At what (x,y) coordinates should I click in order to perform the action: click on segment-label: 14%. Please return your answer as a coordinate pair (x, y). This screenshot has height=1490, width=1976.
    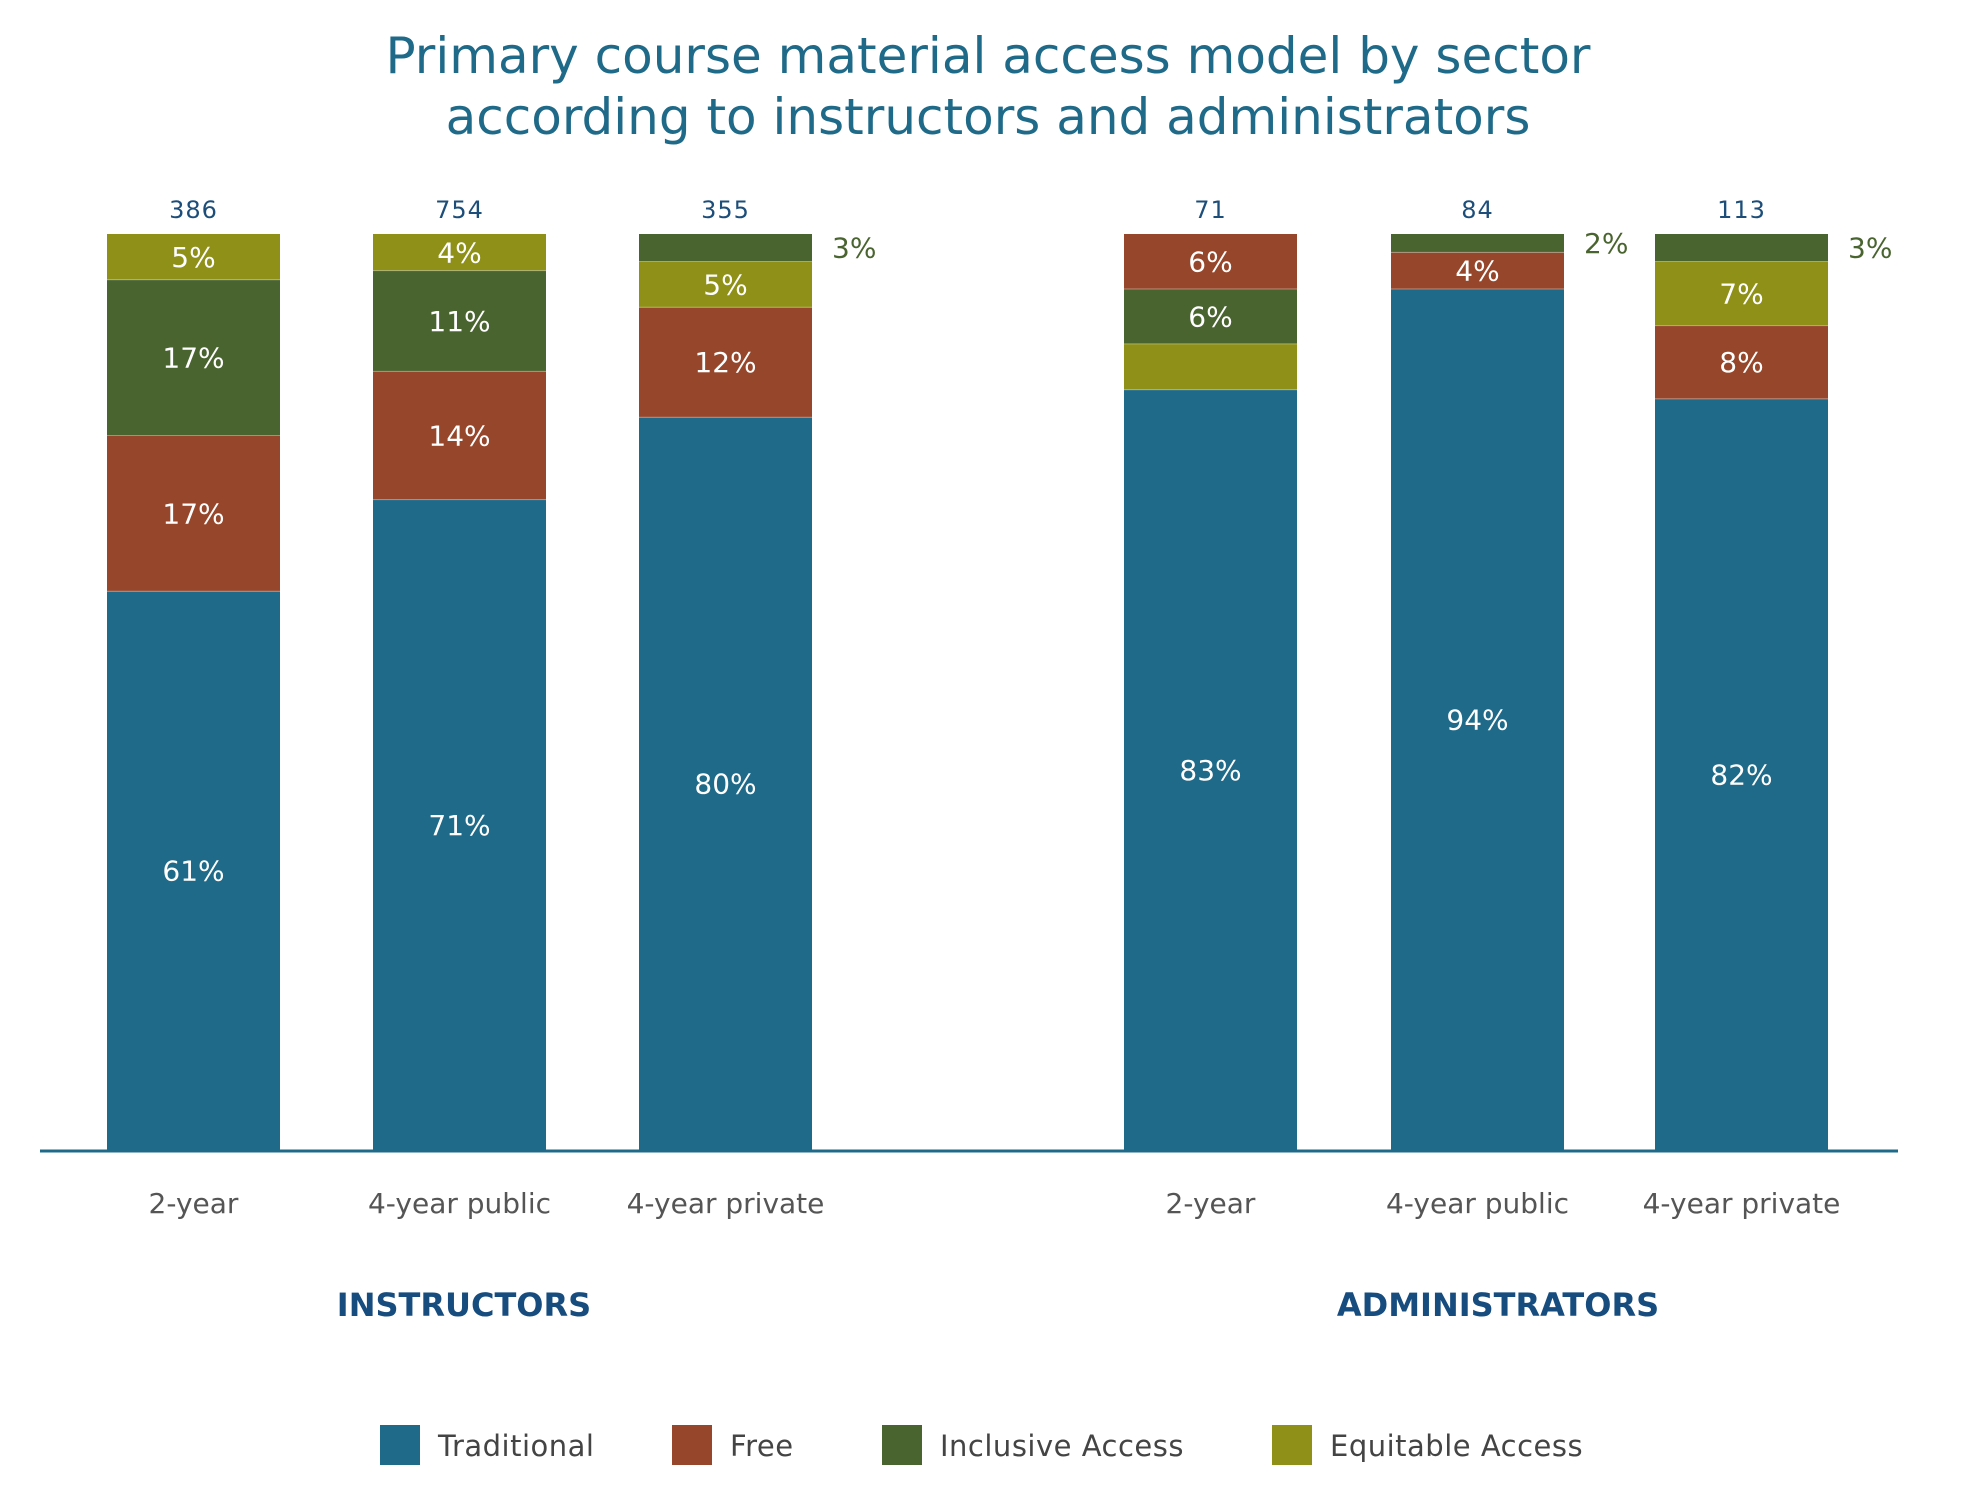
    Looking at the image, I should click on (459, 436).